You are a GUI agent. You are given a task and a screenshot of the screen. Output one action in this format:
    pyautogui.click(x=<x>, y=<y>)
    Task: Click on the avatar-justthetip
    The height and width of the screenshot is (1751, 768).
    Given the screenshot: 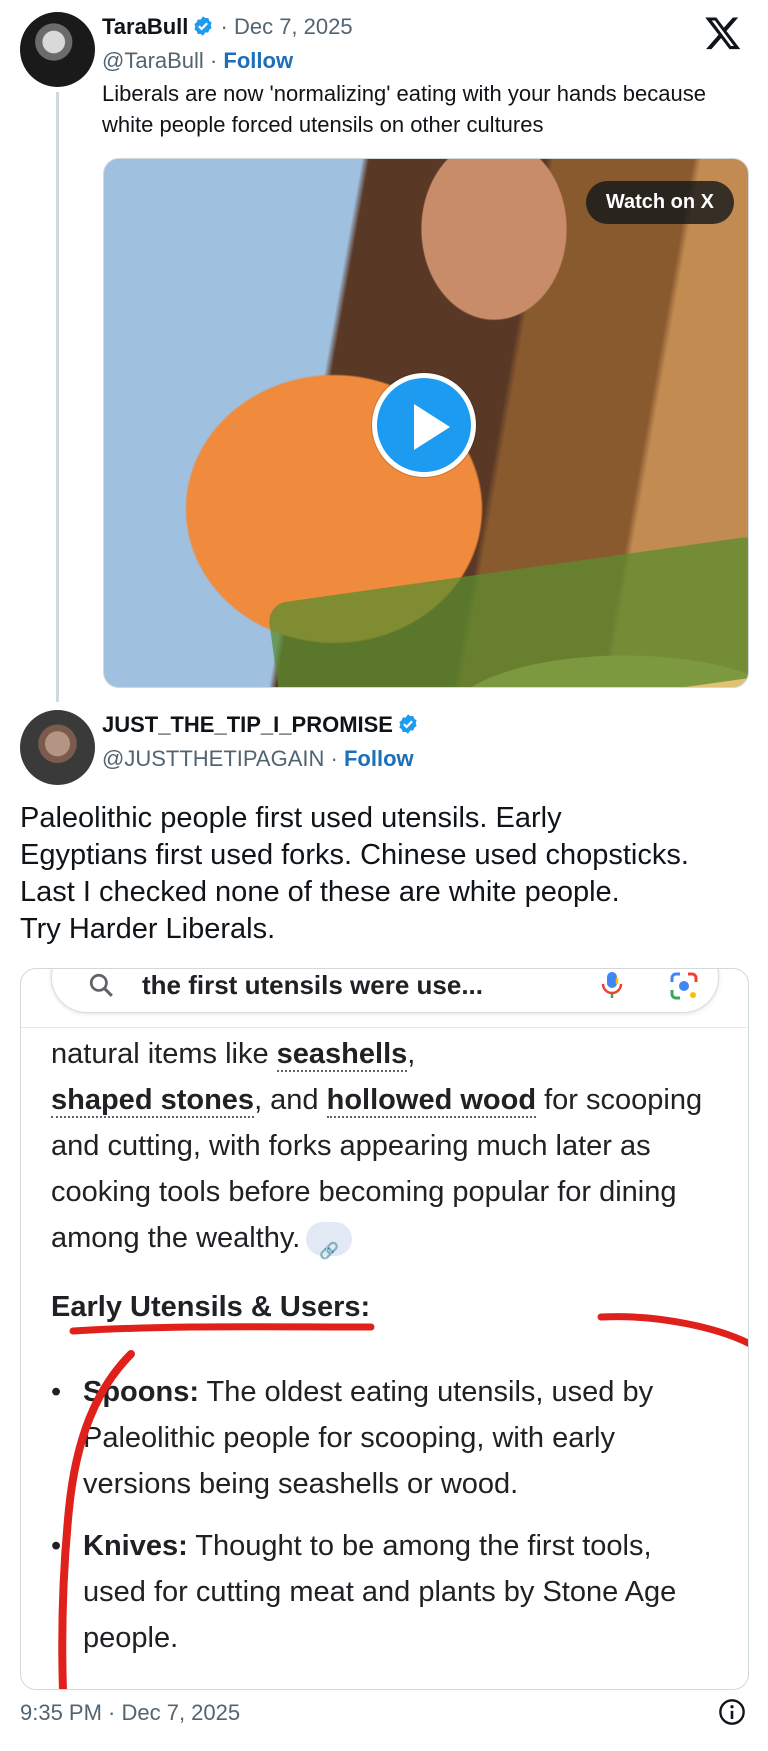 What is the action you would take?
    pyautogui.click(x=57, y=747)
    